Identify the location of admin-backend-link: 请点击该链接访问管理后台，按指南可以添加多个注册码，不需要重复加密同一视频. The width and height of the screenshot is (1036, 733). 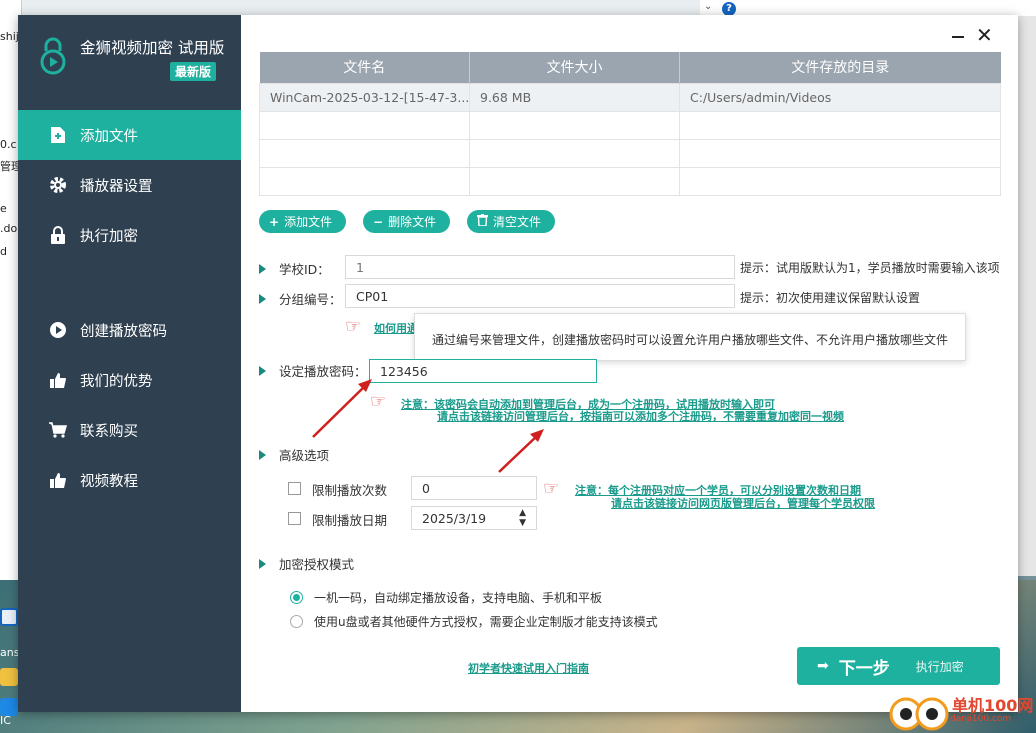
(640, 416).